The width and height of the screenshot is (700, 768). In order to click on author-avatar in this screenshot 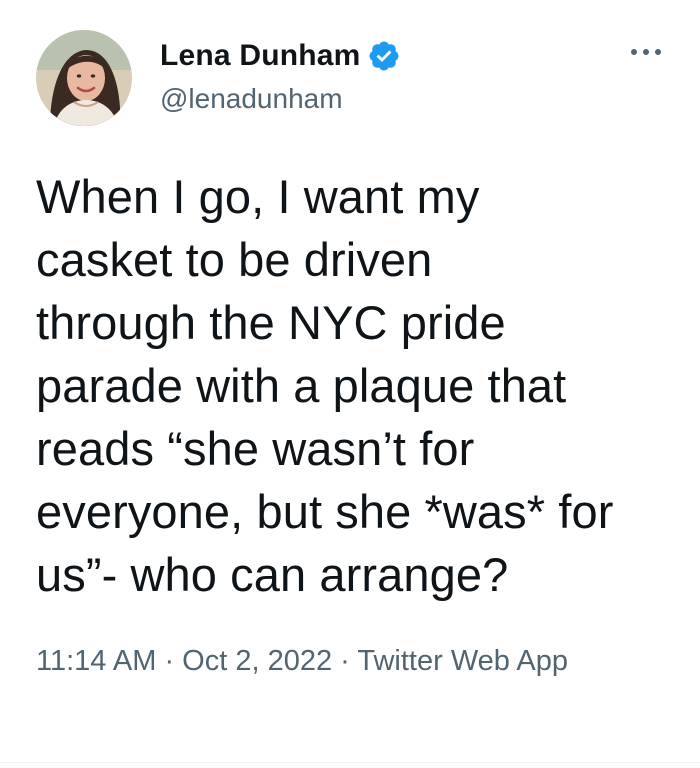, I will do `click(84, 78)`.